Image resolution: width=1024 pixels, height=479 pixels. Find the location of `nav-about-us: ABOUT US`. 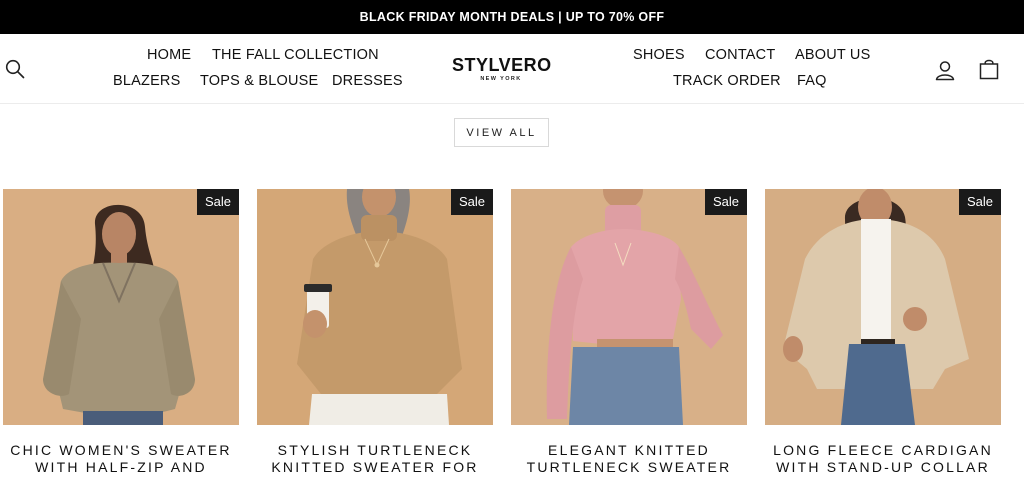

nav-about-us: ABOUT US is located at coordinates (832, 55).